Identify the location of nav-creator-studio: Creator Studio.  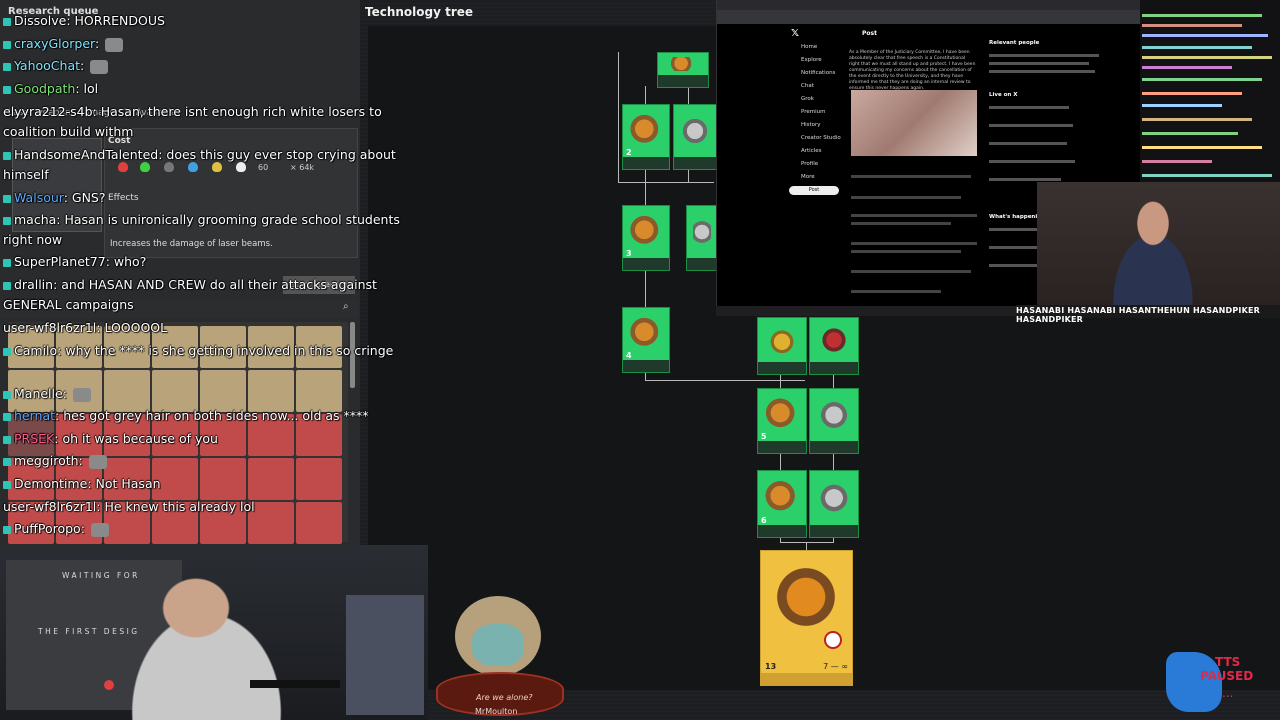
(821, 138).